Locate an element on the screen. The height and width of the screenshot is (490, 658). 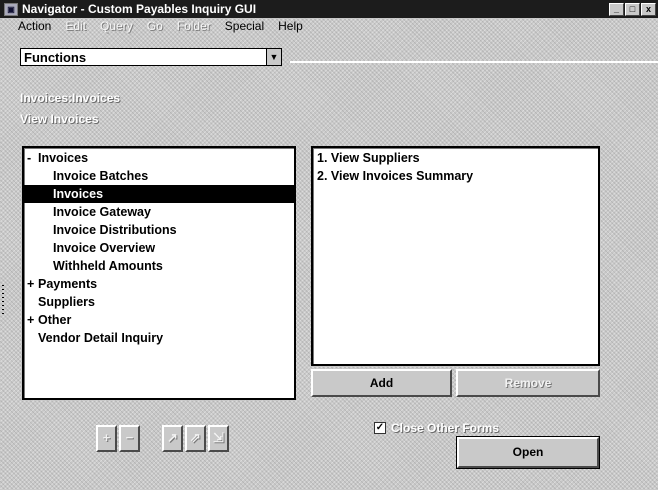
tree-item-label: Suppliers is located at coordinates (66, 302).